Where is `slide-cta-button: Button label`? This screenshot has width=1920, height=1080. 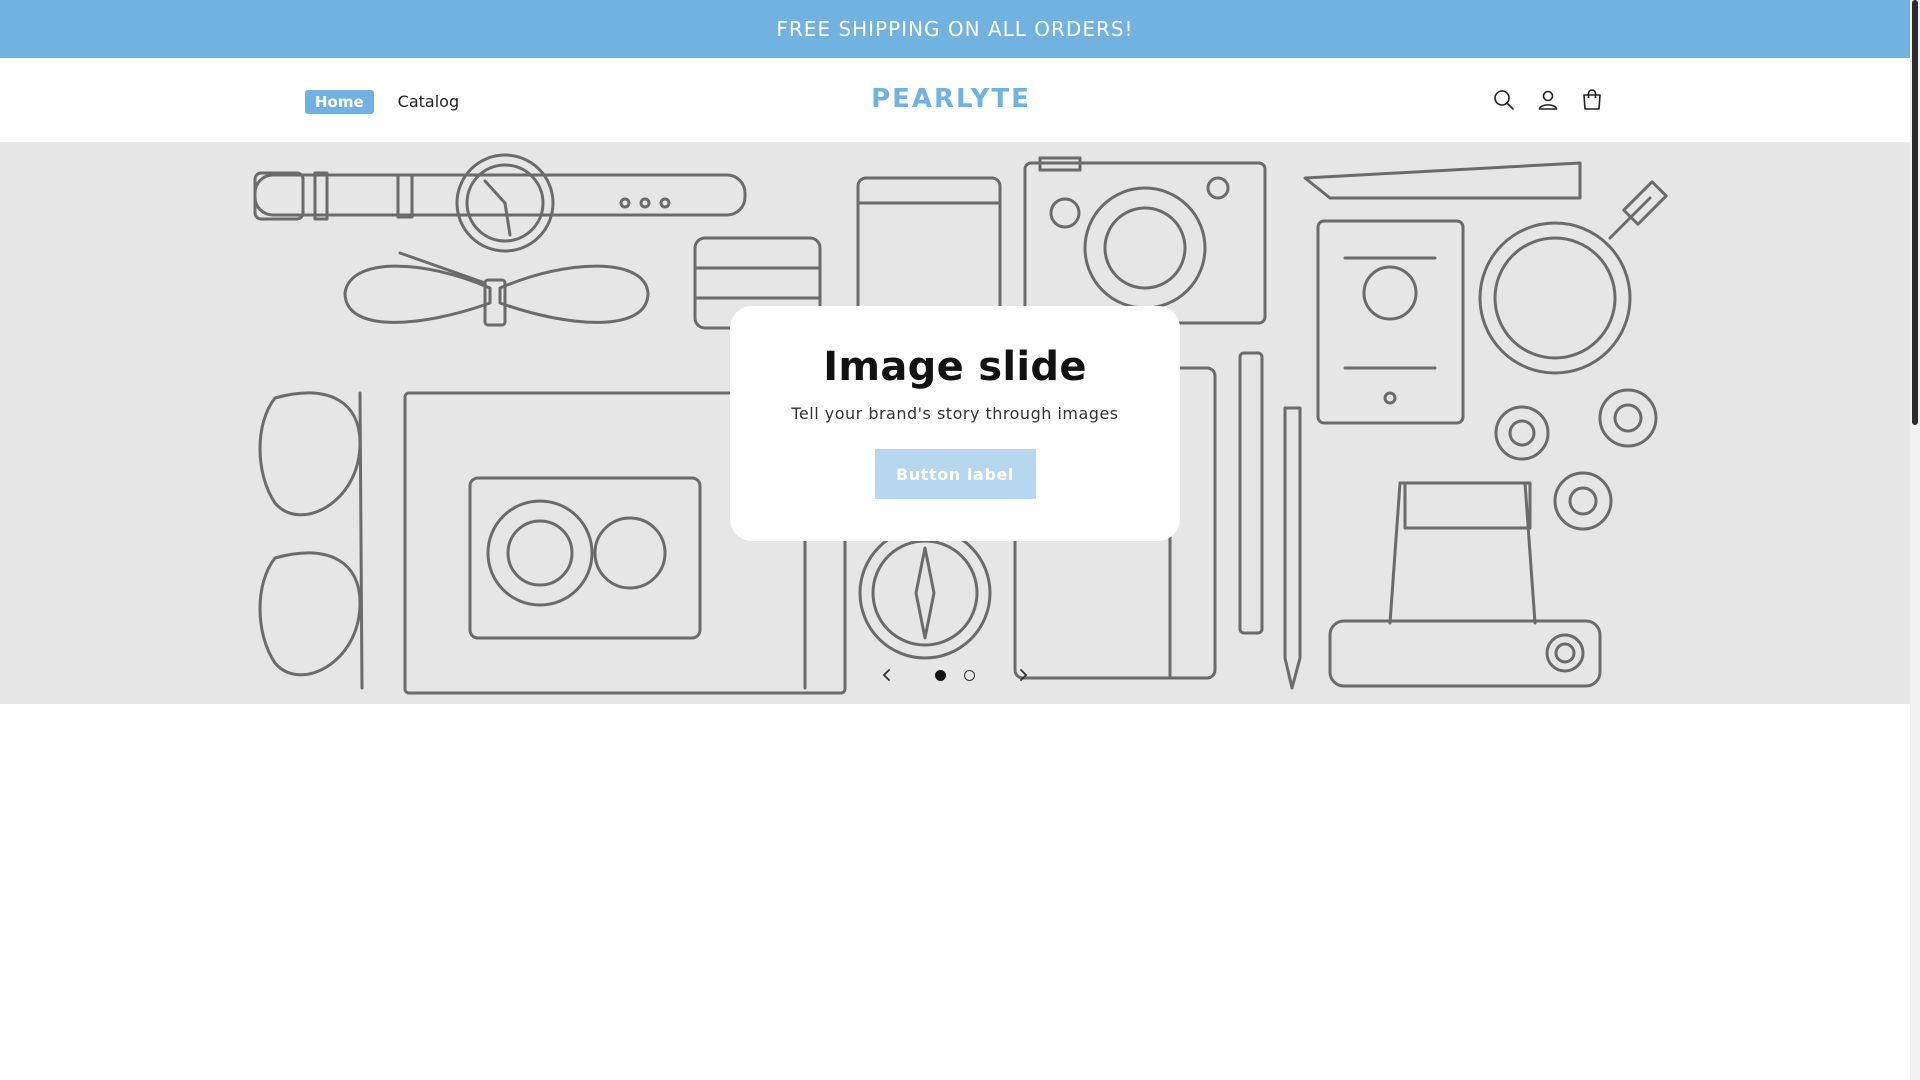 slide-cta-button: Button label is located at coordinates (955, 474).